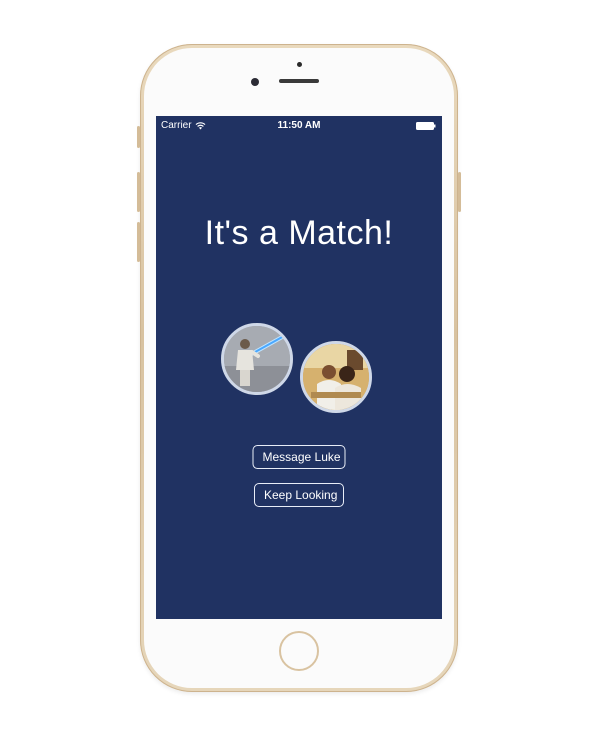  I want to click on front-camera-icon, so click(255, 82).